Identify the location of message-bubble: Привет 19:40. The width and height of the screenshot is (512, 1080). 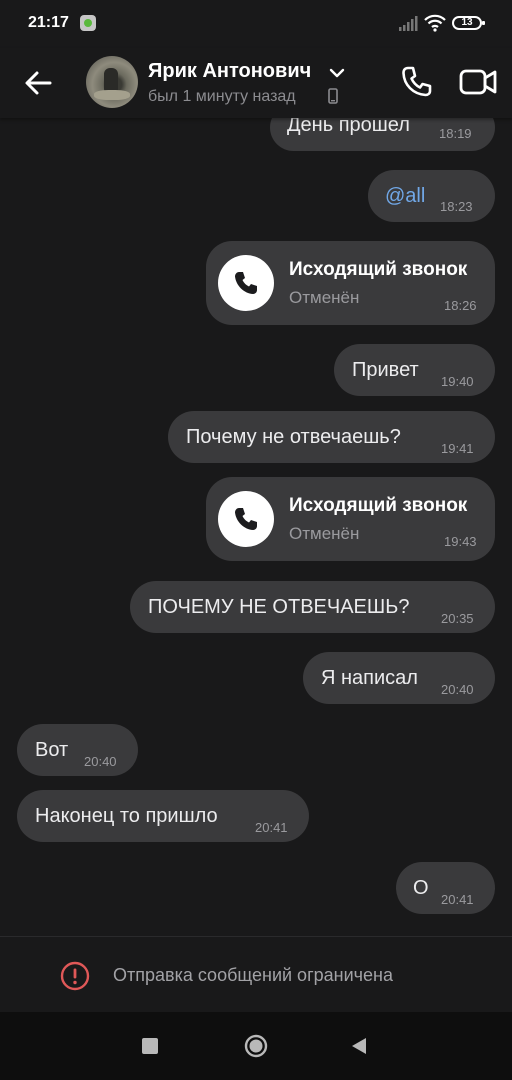
(414, 370).